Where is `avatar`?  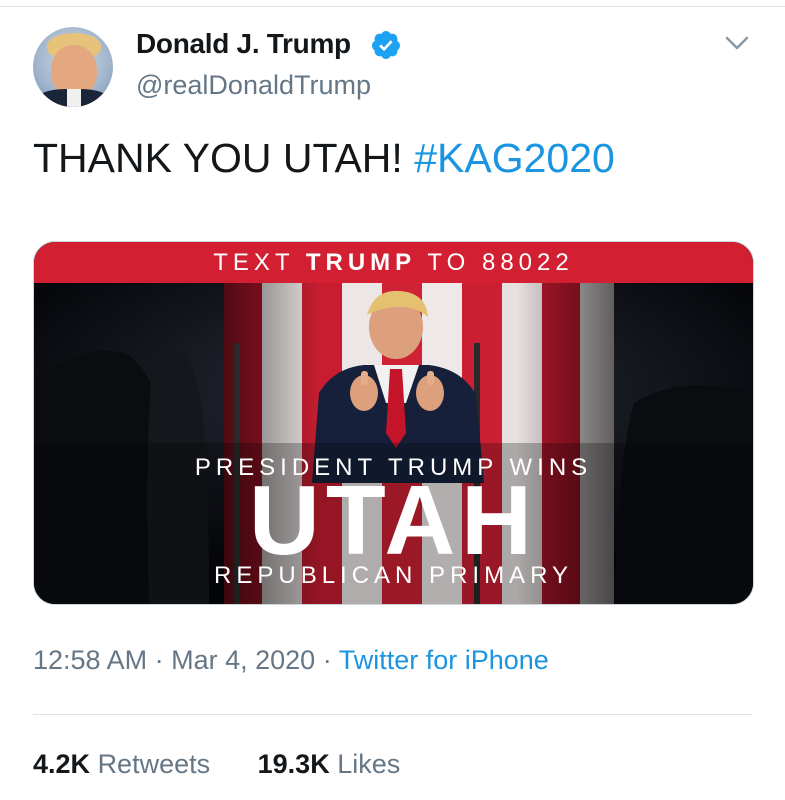 avatar is located at coordinates (73, 67).